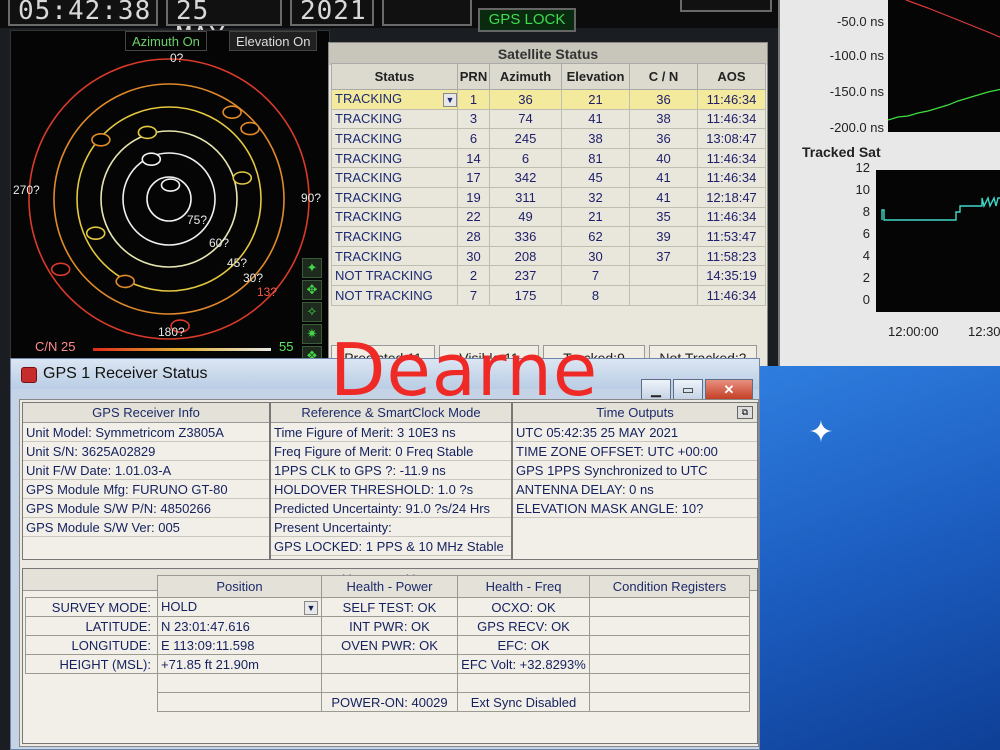 This screenshot has height=750, width=1000. I want to click on reference-row: Time Figure of Merit: 3 10E3 ns, so click(391, 432).